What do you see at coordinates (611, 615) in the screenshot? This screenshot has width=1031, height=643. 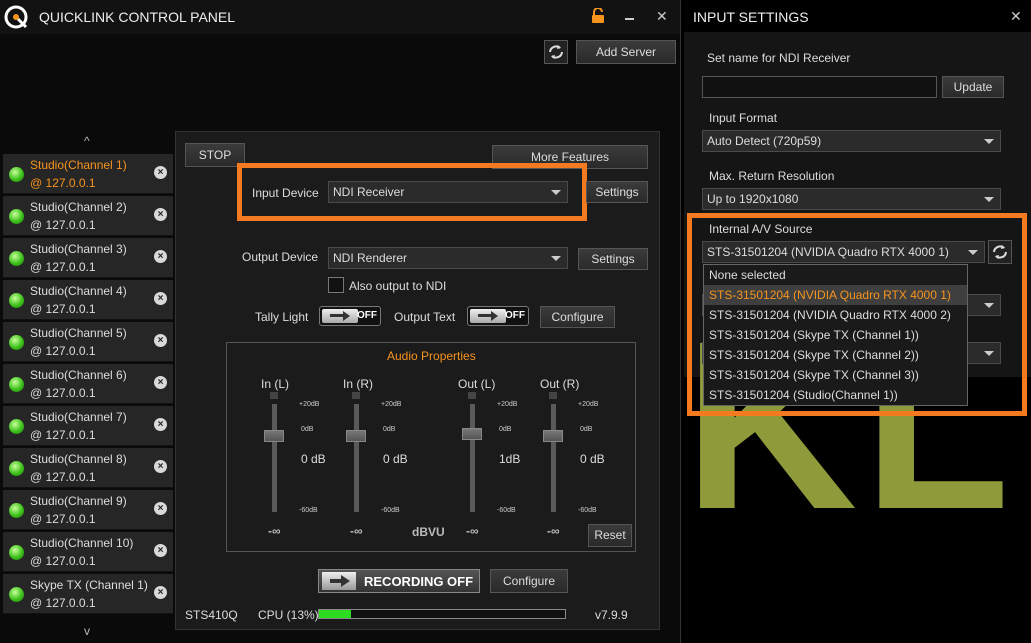 I see `version-label: v7.9.9` at bounding box center [611, 615].